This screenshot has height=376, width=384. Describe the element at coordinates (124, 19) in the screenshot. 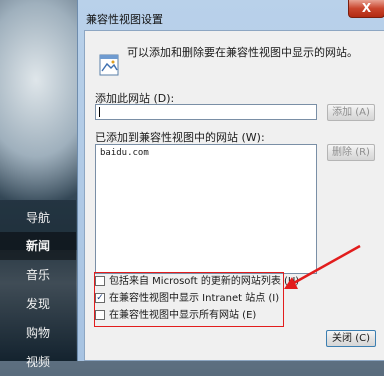

I see `dialog-title: 兼容性视图设置` at that location.